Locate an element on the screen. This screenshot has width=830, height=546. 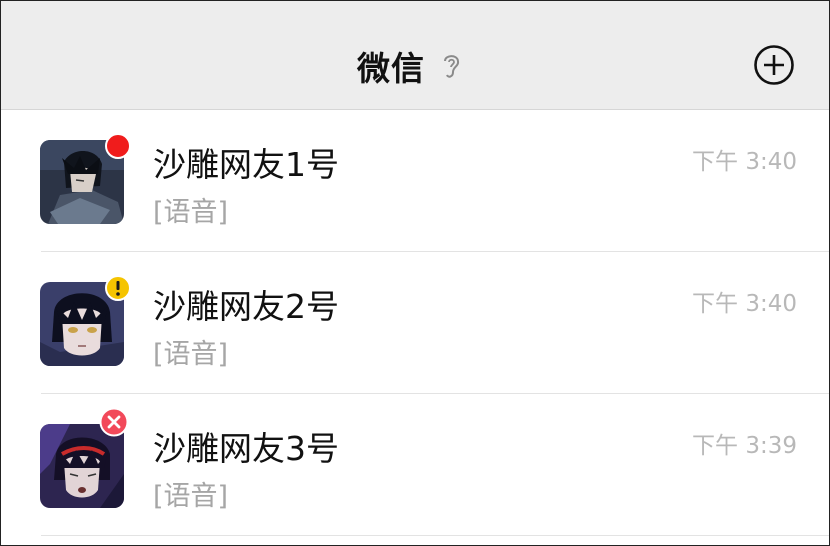
ear-icon is located at coordinates (452, 66).